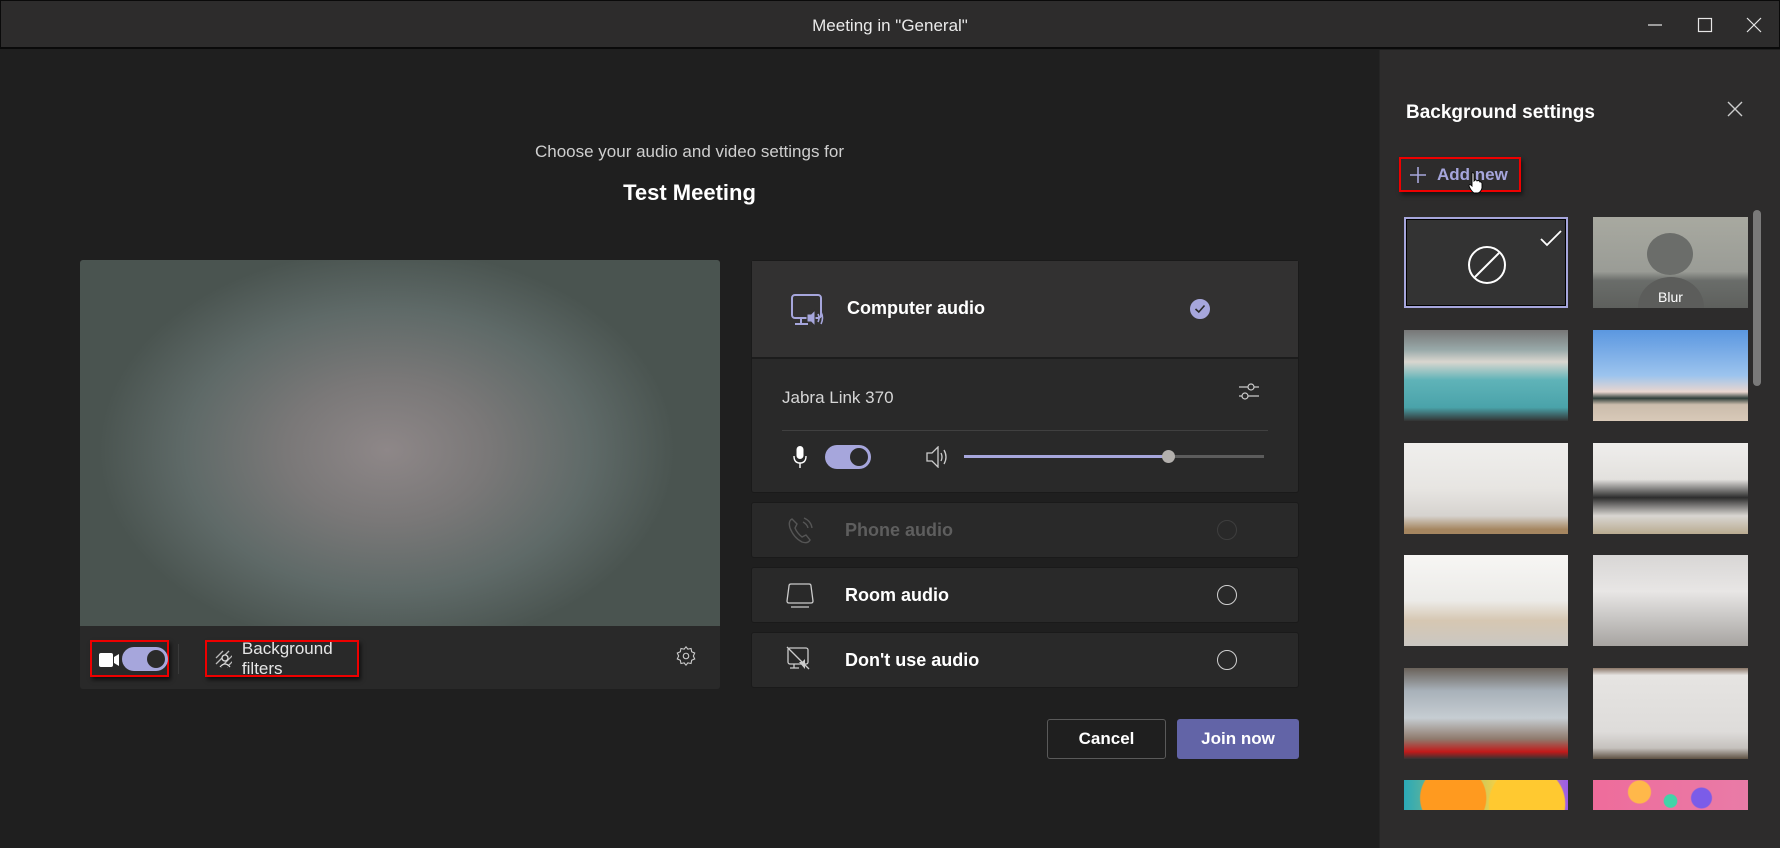  I want to click on device-settings-sliders-button, so click(1249, 394).